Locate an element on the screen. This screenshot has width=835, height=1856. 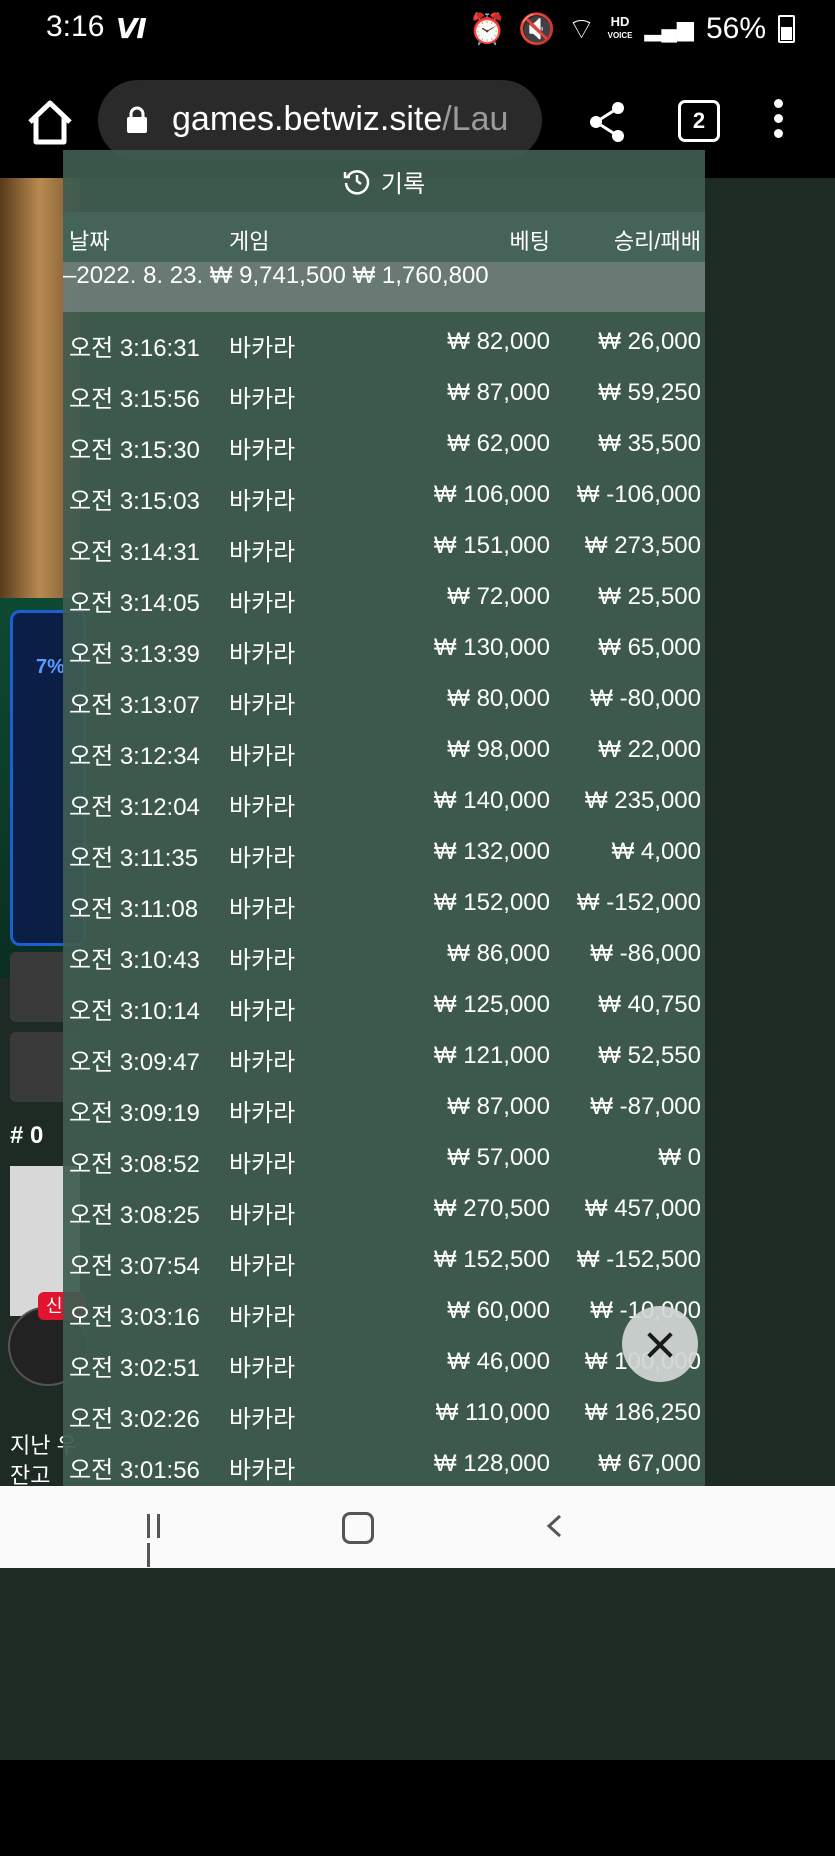
day-summary-row: –2022. 8. 23. ₩ 9,741,500 ₩ 1,760,800 is located at coordinates (384, 287).